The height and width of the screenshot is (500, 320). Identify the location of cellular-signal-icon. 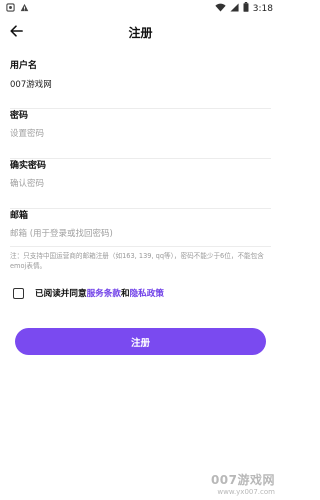
(234, 8).